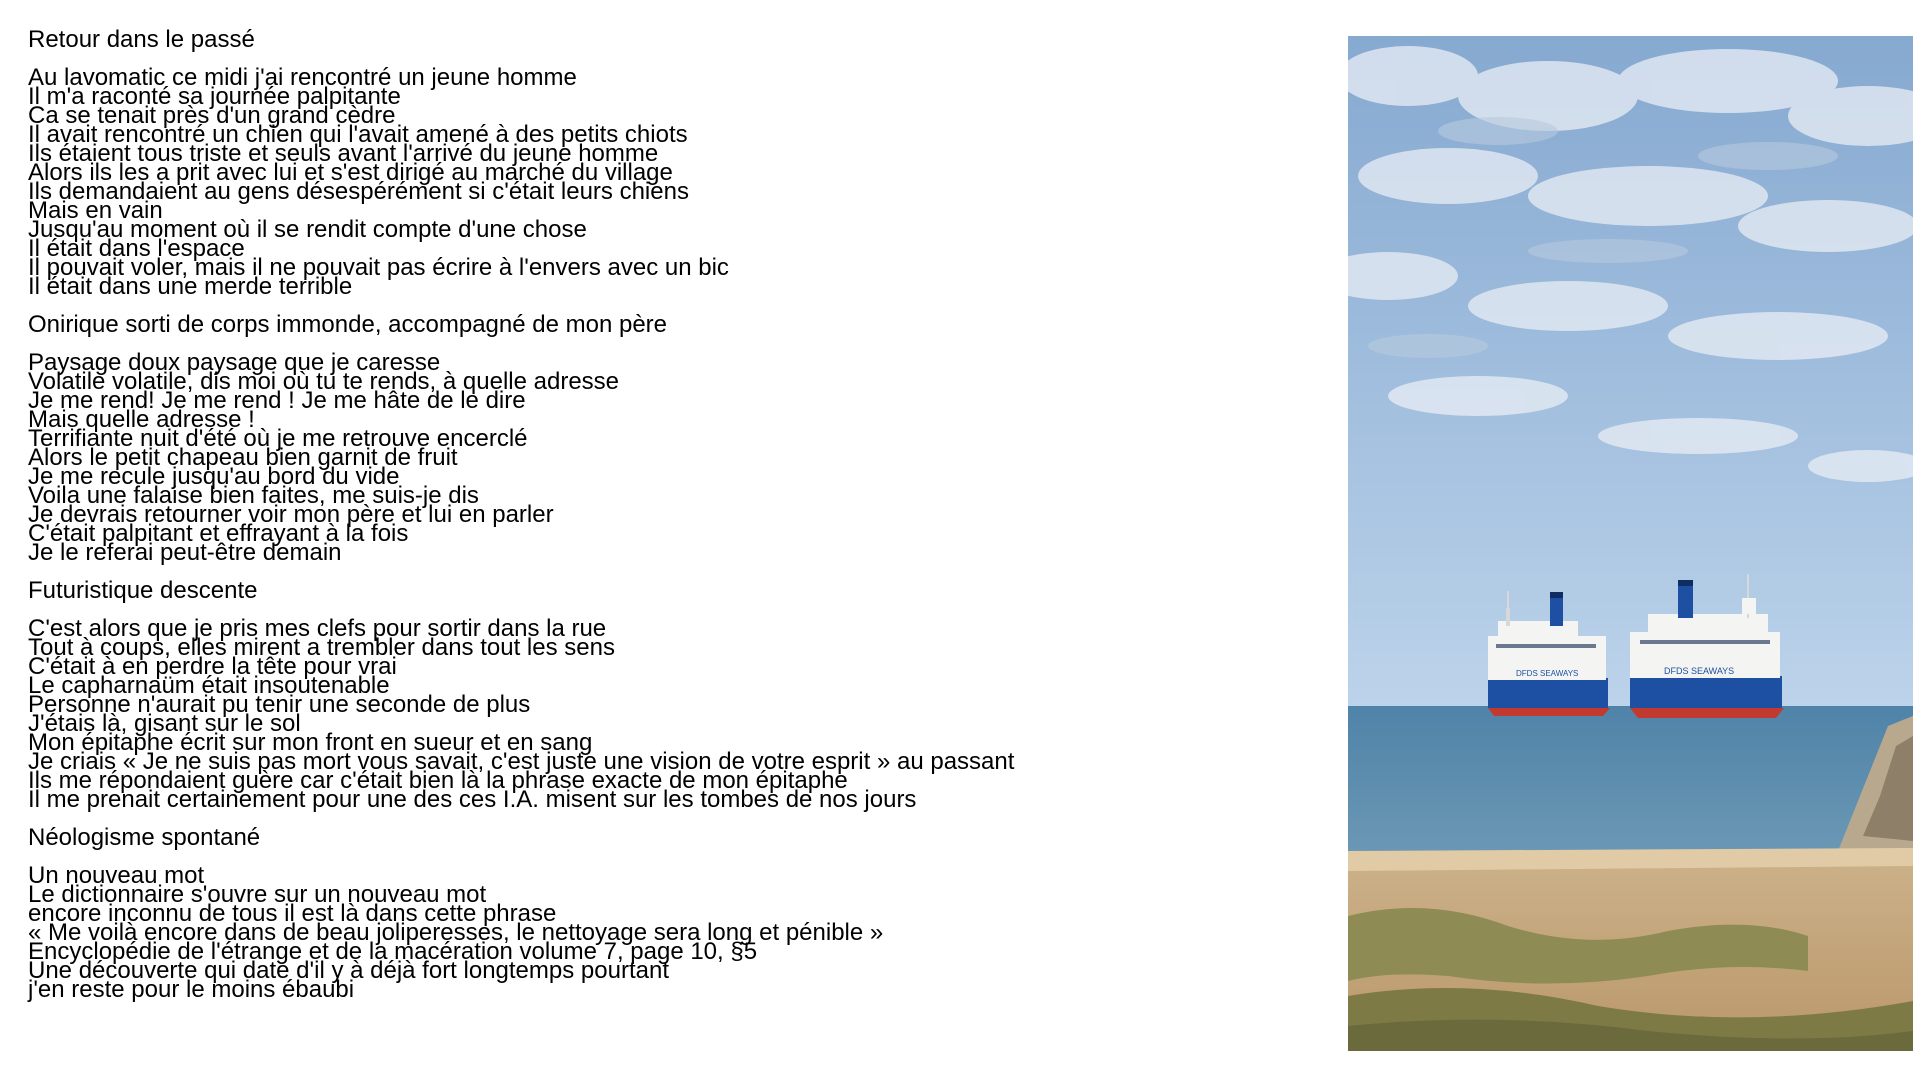 This screenshot has width=1920, height=1080. What do you see at coordinates (1630, 781) in the screenshot?
I see `sea` at bounding box center [1630, 781].